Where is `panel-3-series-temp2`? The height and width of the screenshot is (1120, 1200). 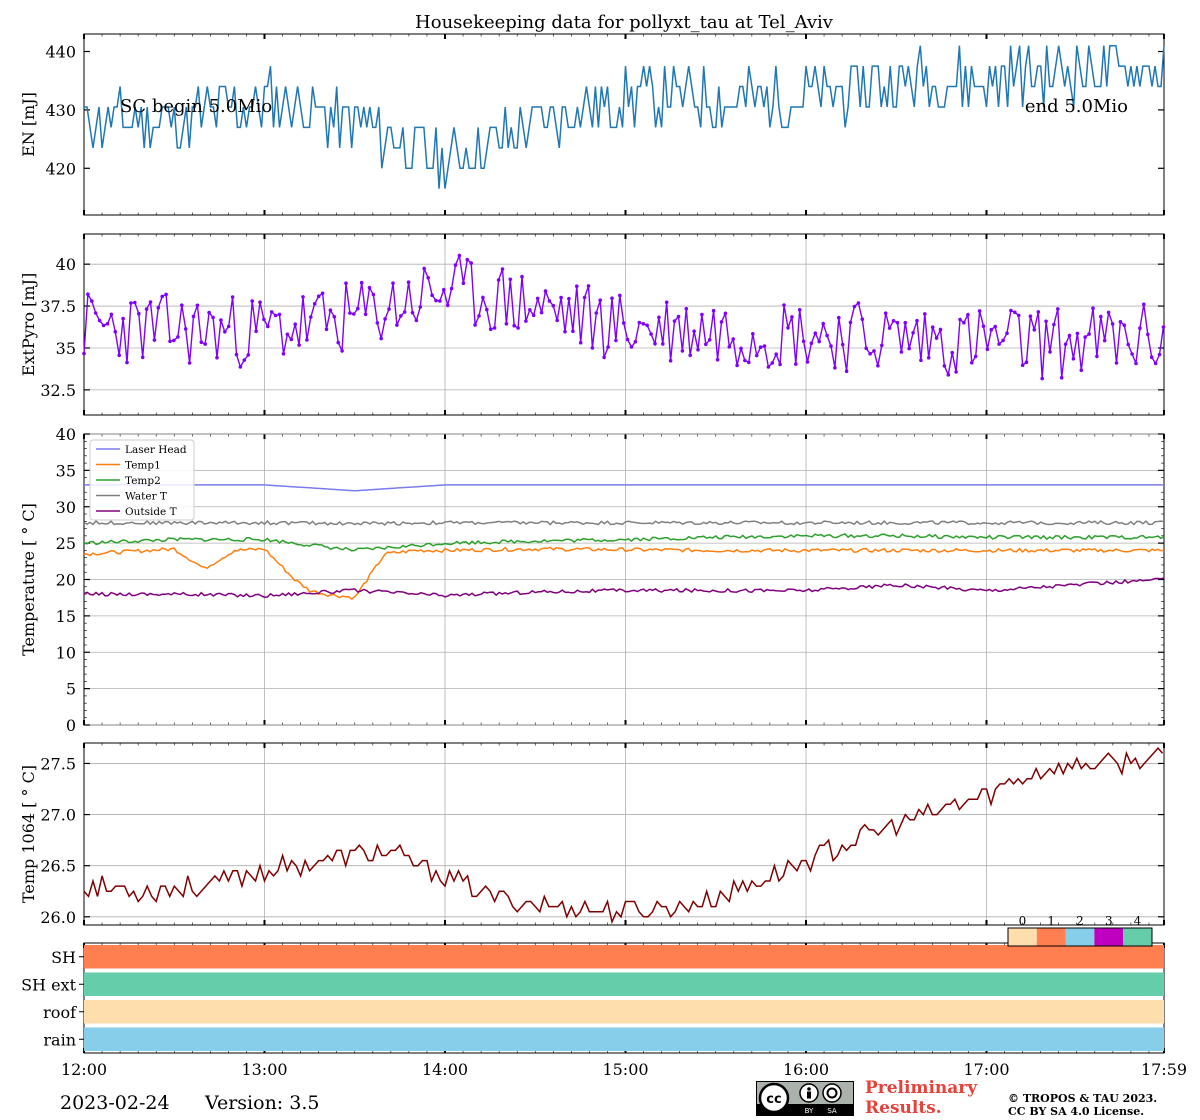 panel-3-series-temp2 is located at coordinates (624, 542).